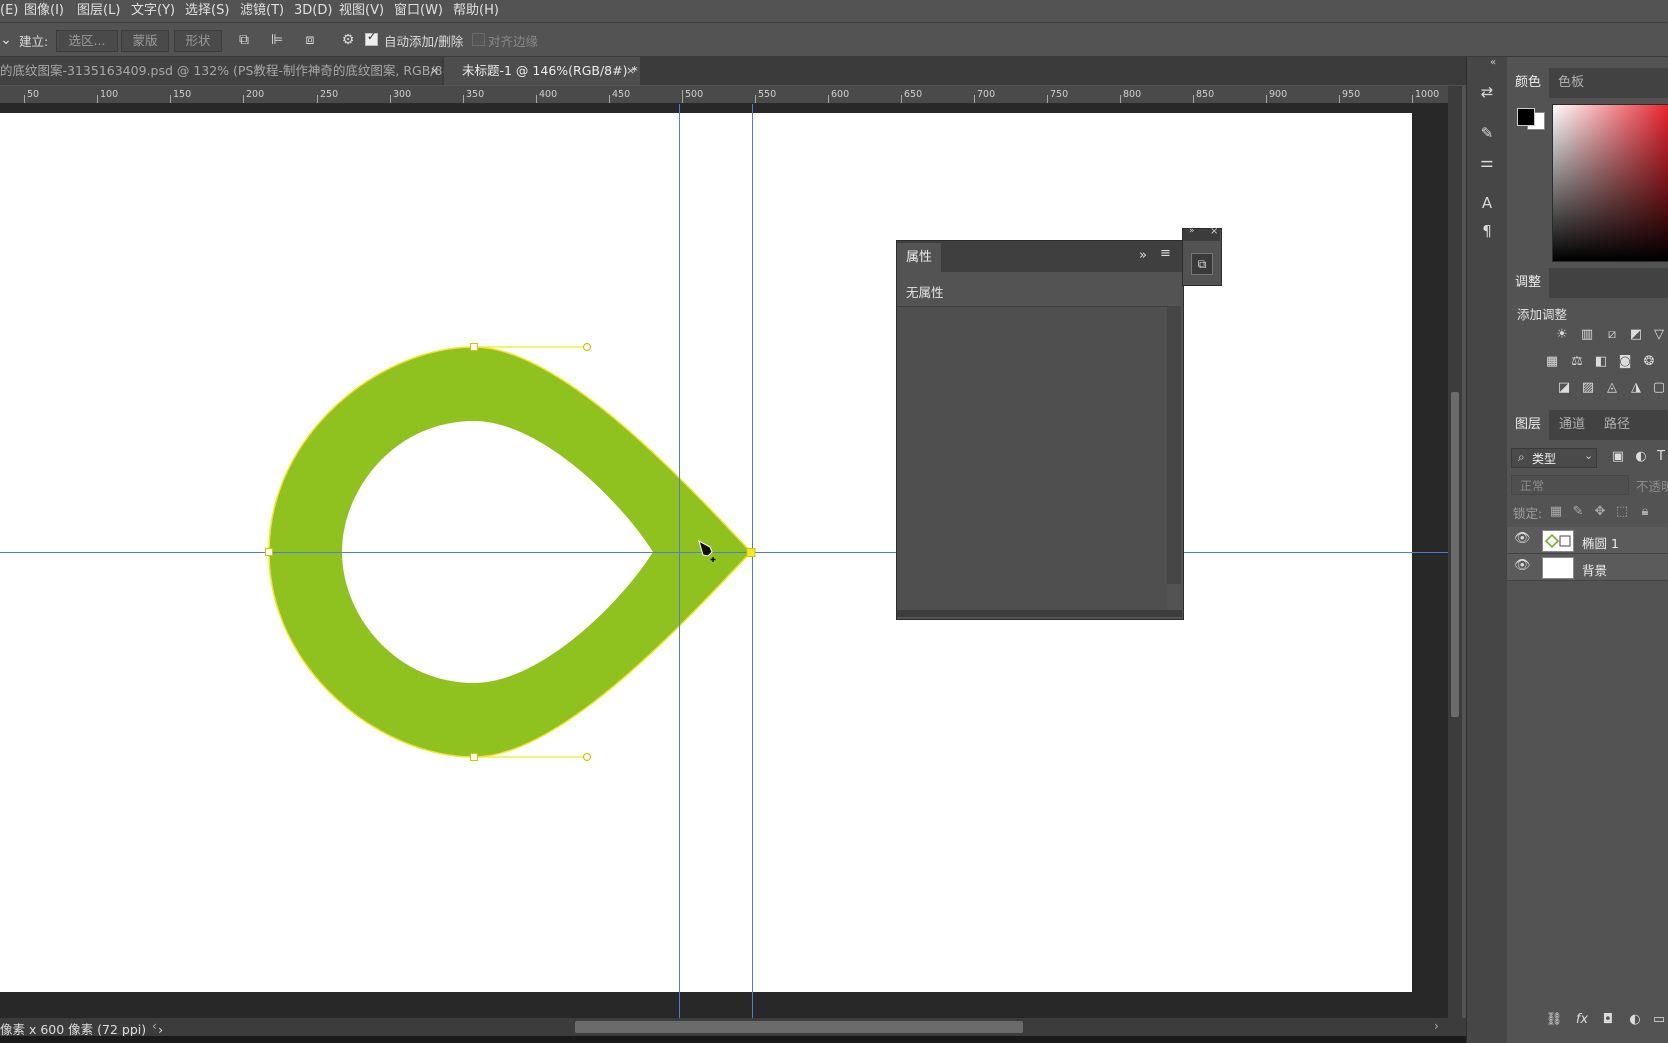 The width and height of the screenshot is (1668, 1043). I want to click on scroll-left-icon: ‹, so click(154, 1026).